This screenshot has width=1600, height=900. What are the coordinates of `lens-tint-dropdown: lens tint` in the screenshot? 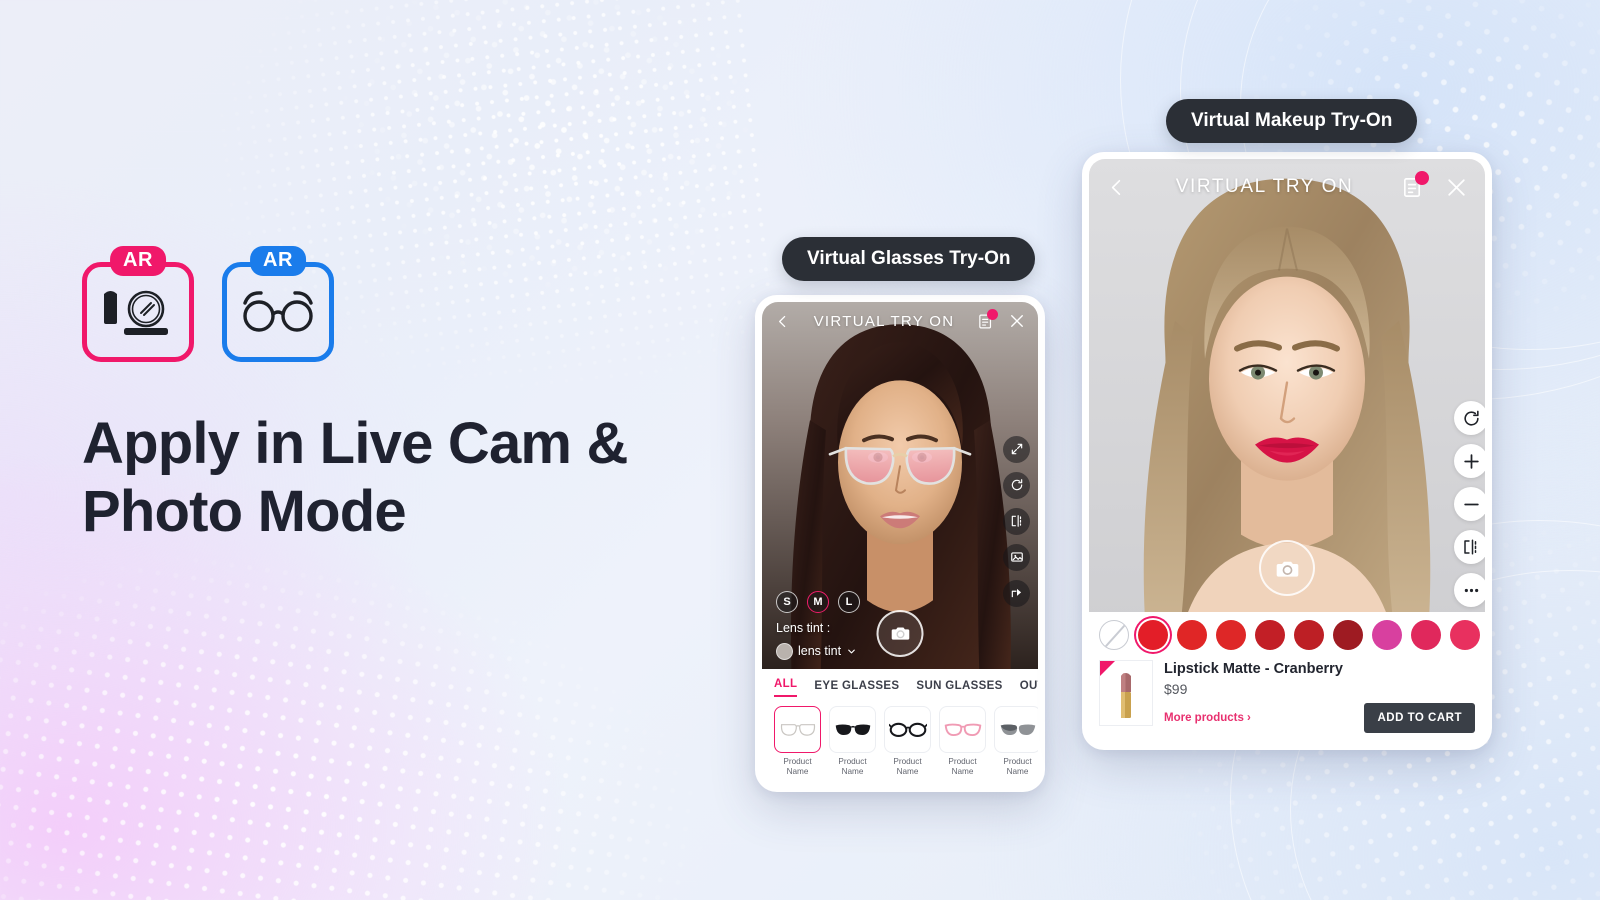 It's located at (816, 651).